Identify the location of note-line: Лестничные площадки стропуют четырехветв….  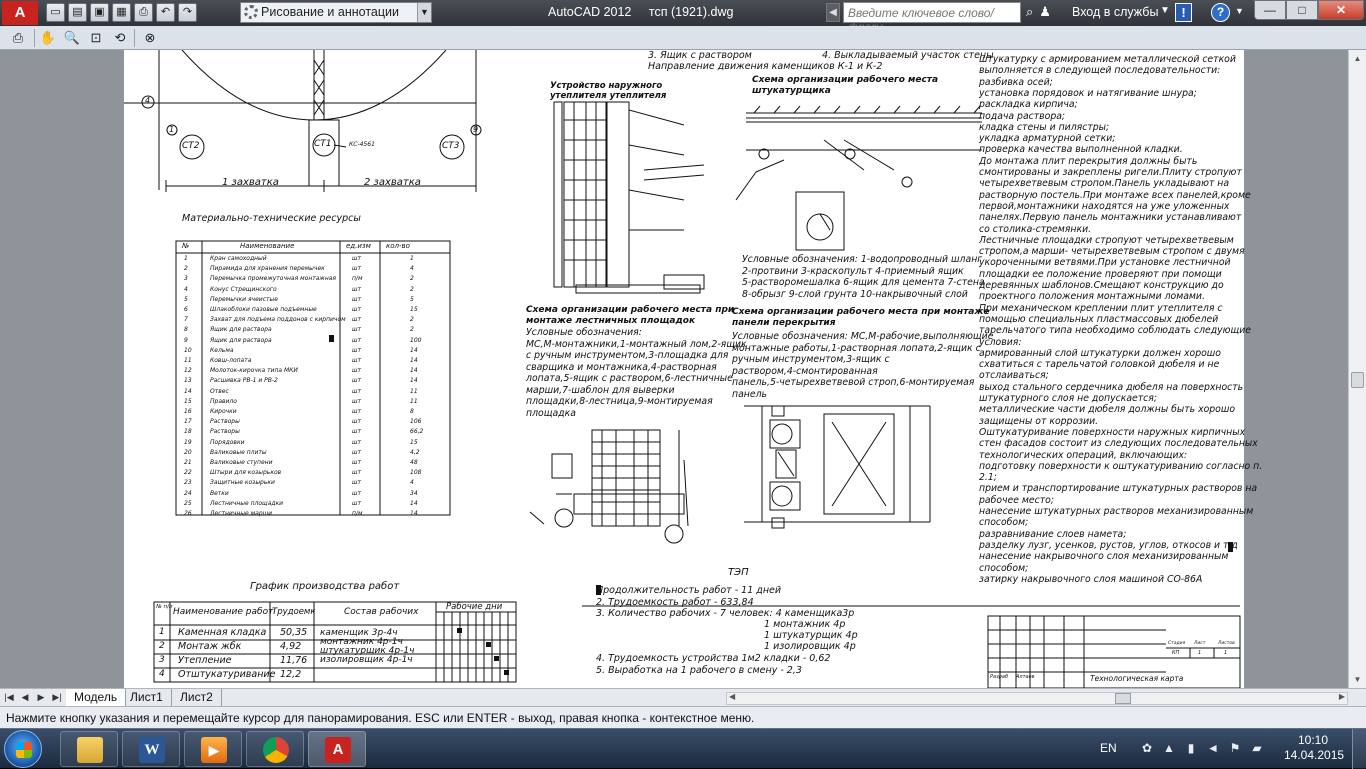
(1106, 240).